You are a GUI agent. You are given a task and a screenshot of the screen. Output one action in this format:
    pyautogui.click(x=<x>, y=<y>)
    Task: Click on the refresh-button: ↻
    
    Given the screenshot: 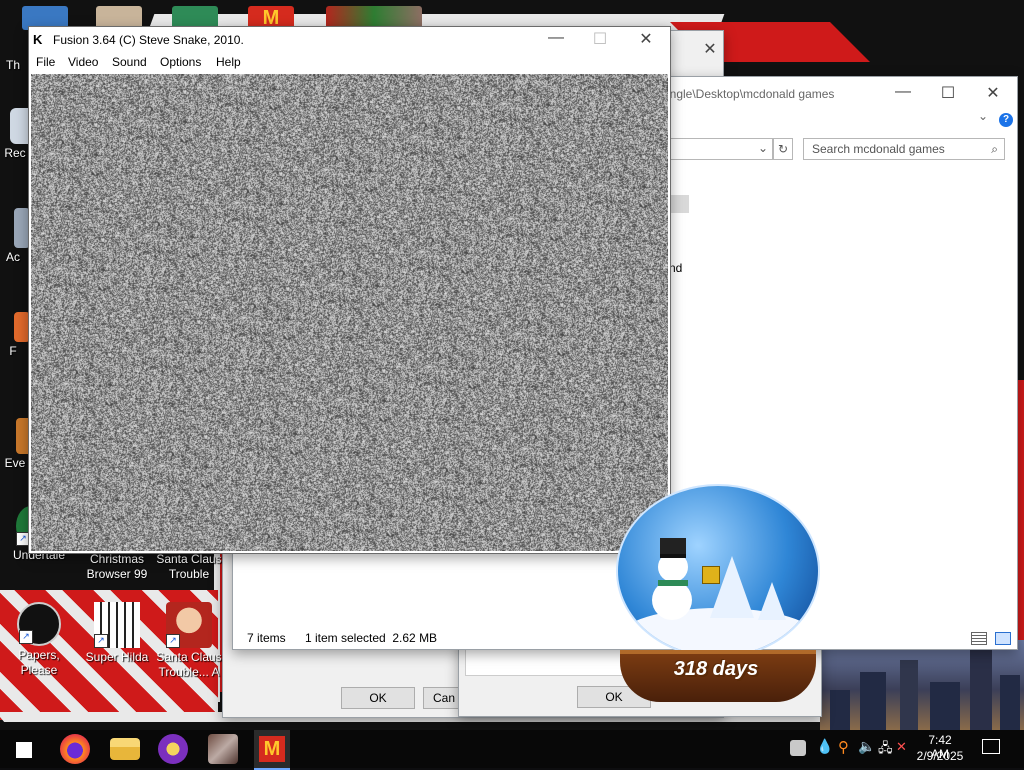 What is the action you would take?
    pyautogui.click(x=783, y=149)
    